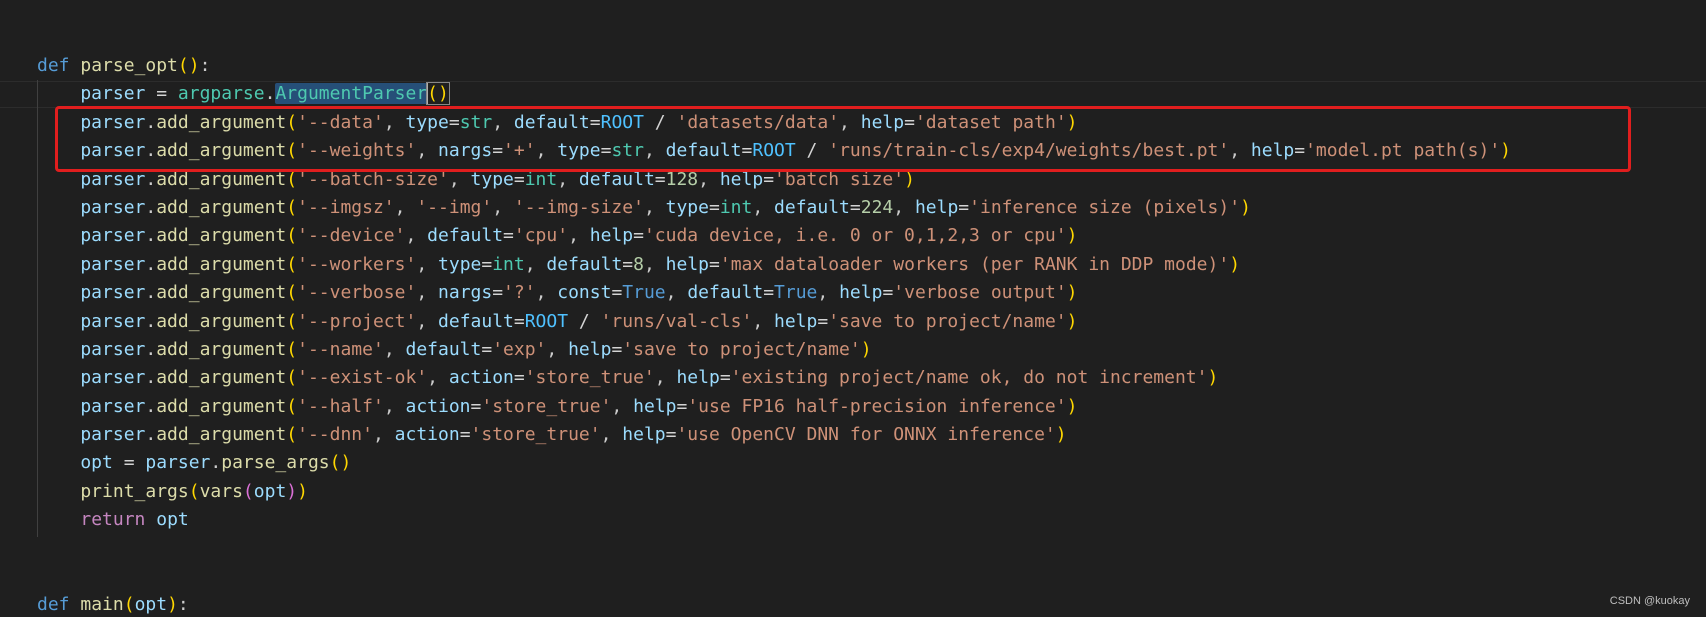 The height and width of the screenshot is (617, 1706). I want to click on code-token: :, so click(205, 65).